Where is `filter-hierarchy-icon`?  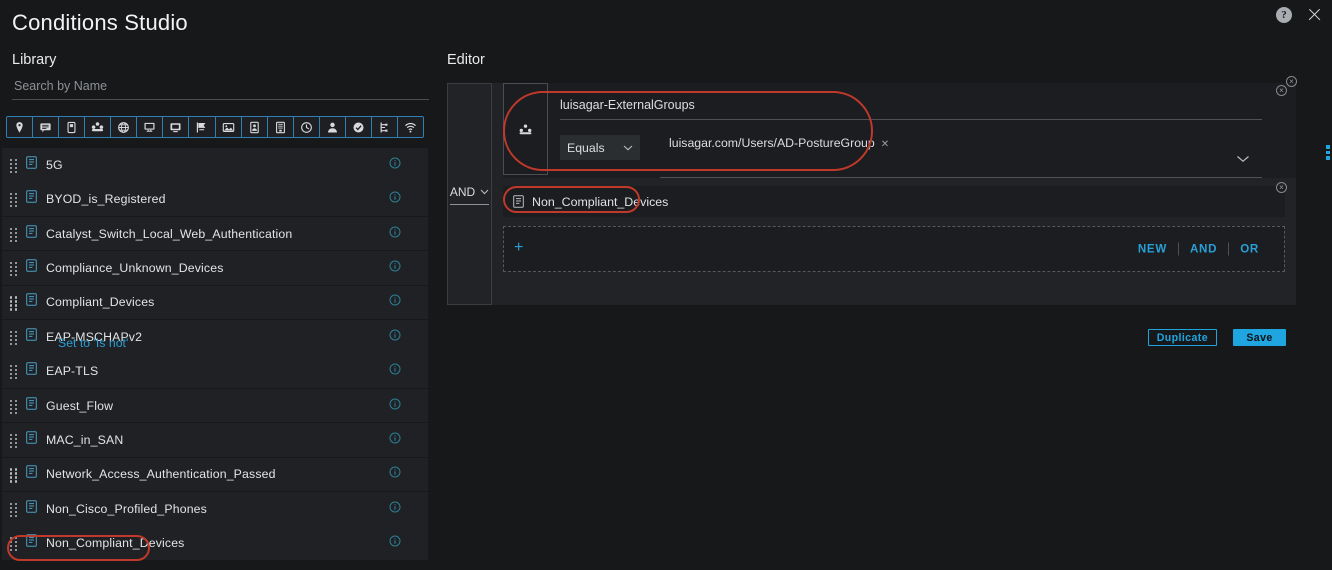
filter-hierarchy-icon is located at coordinates (384, 127).